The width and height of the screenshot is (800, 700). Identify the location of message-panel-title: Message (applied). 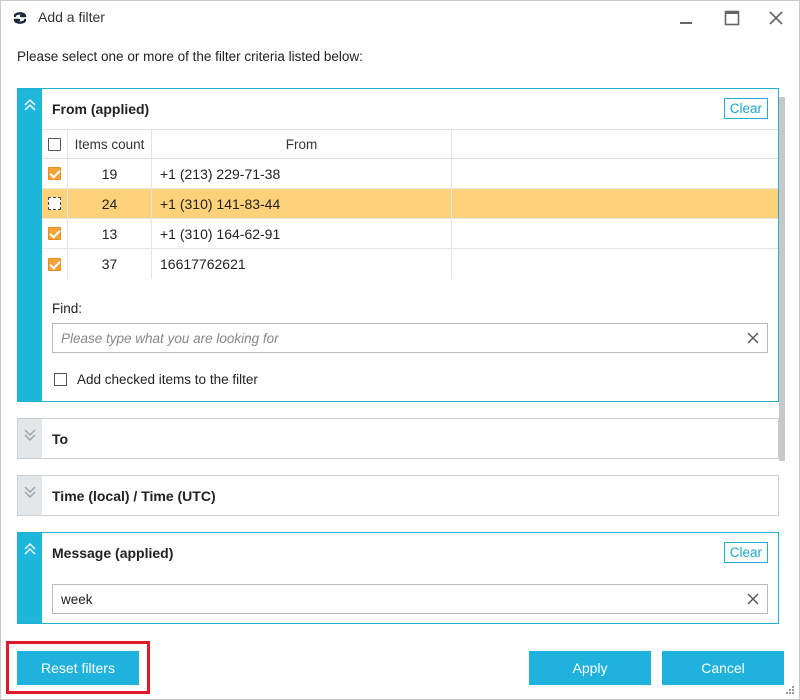
(113, 553).